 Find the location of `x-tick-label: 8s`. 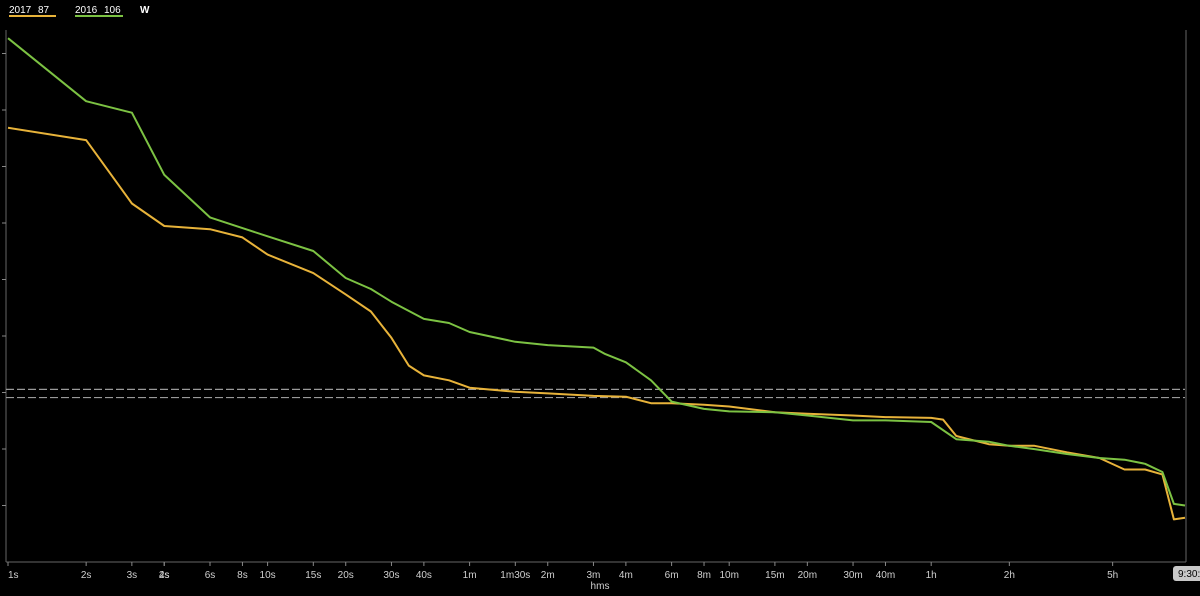

x-tick-label: 8s is located at coordinates (242, 575).